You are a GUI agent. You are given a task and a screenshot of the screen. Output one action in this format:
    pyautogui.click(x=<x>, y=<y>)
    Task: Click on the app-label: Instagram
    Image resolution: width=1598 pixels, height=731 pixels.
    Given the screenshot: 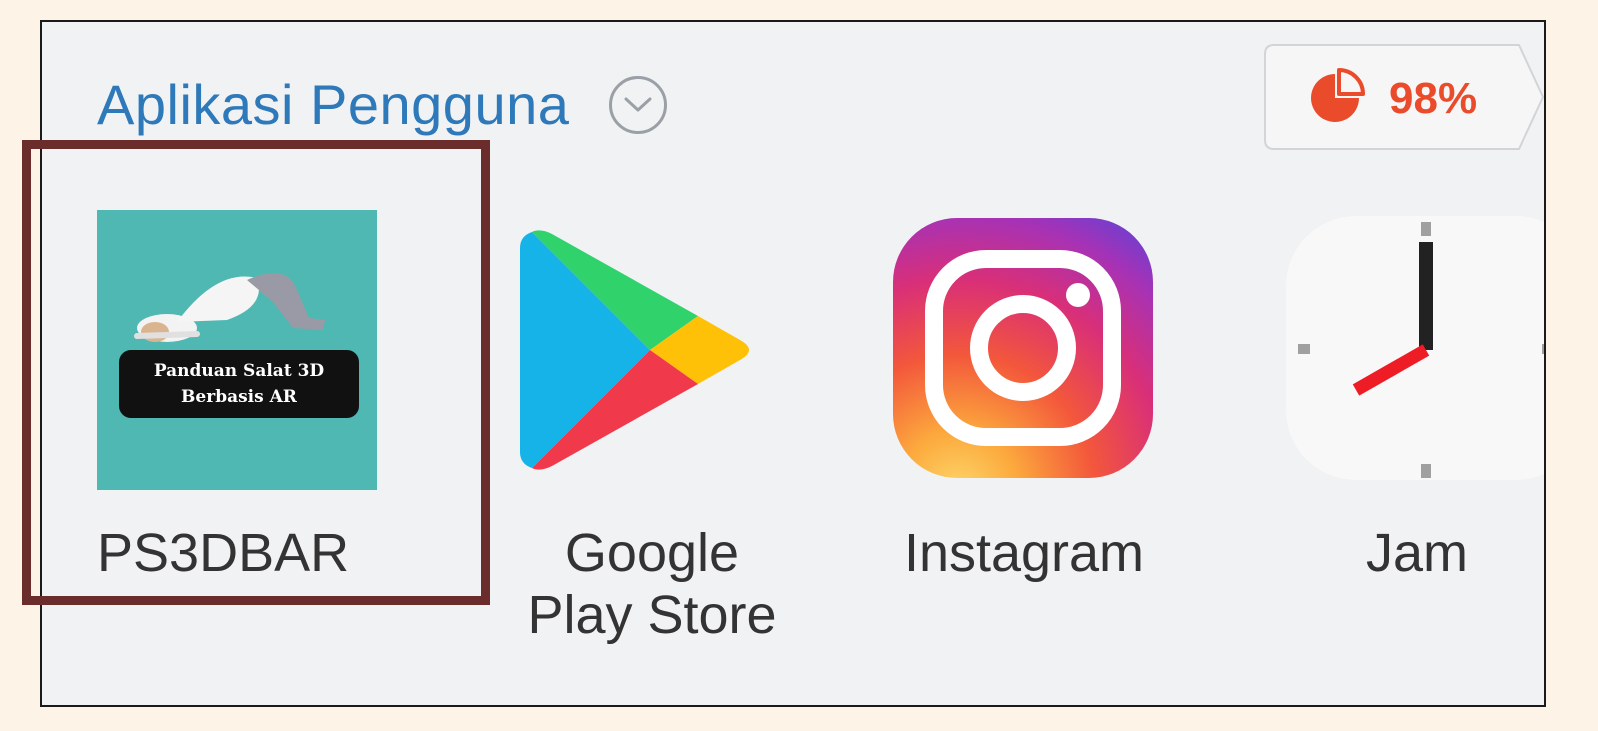 What is the action you would take?
    pyautogui.click(x=1024, y=553)
    